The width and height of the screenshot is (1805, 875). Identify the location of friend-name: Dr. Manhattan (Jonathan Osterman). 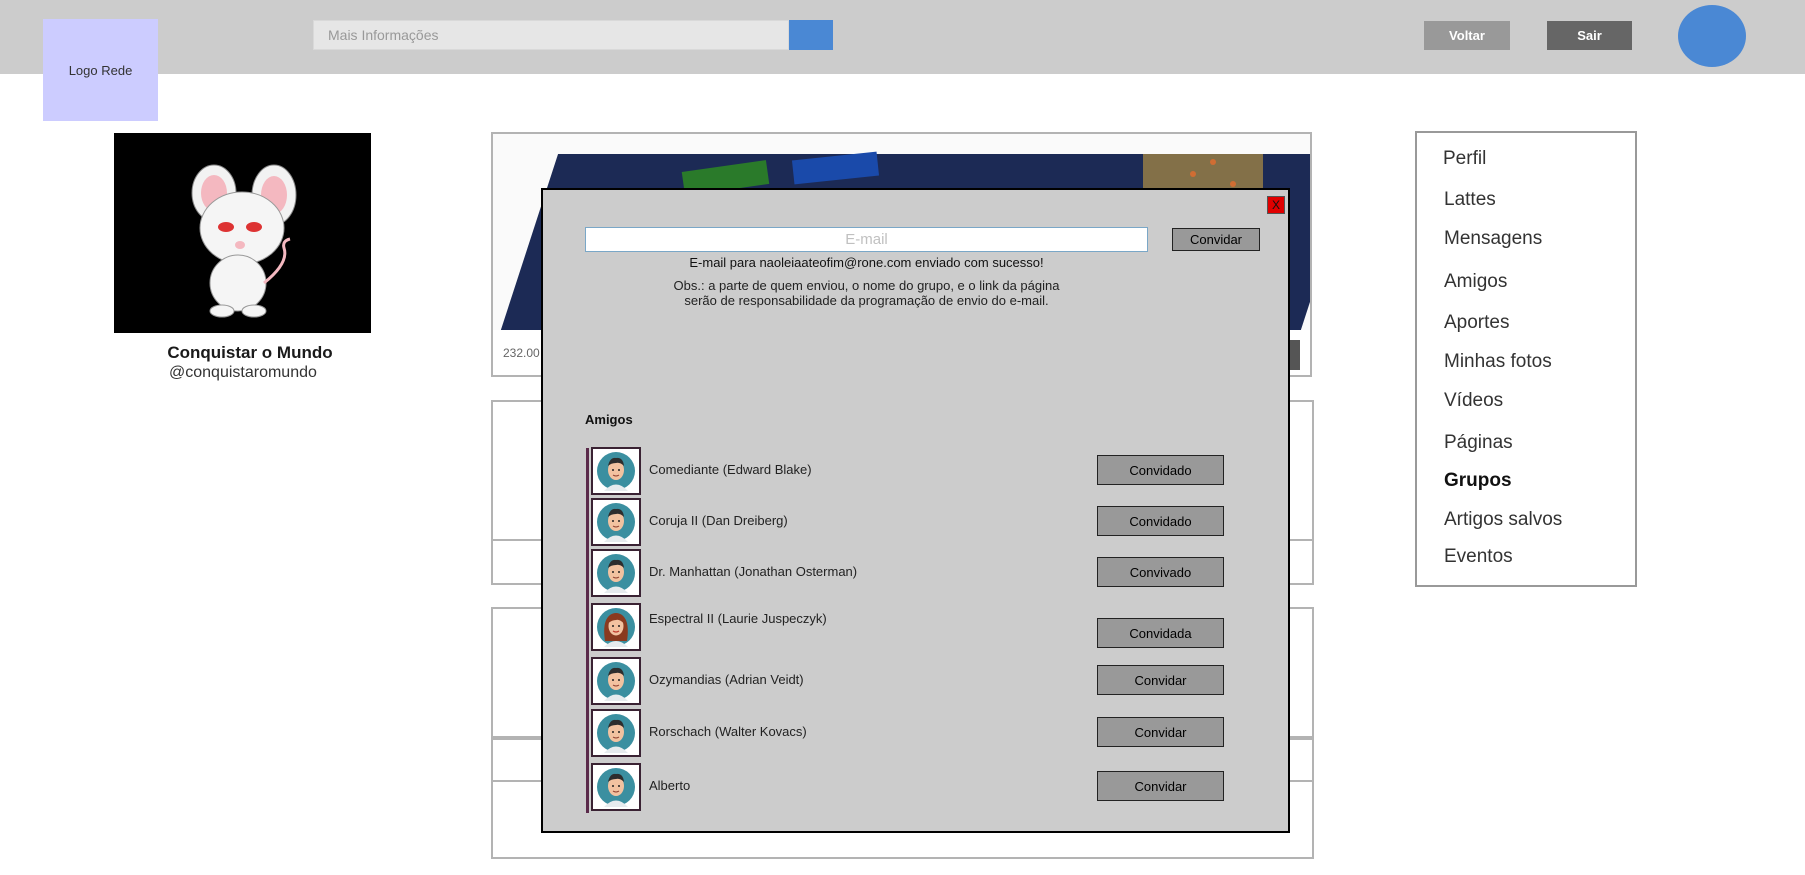
(753, 571).